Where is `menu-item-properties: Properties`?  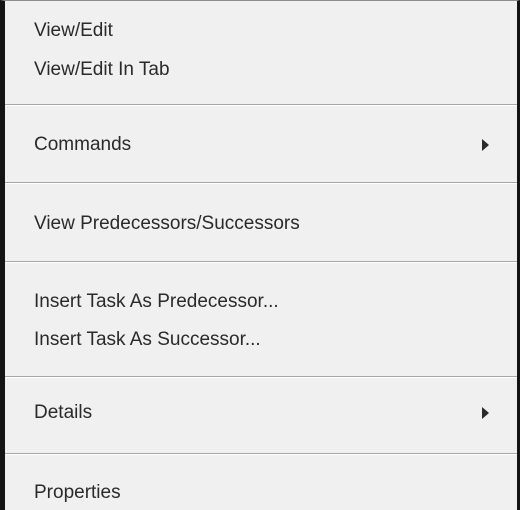
menu-item-properties: Properties is located at coordinates (268, 493).